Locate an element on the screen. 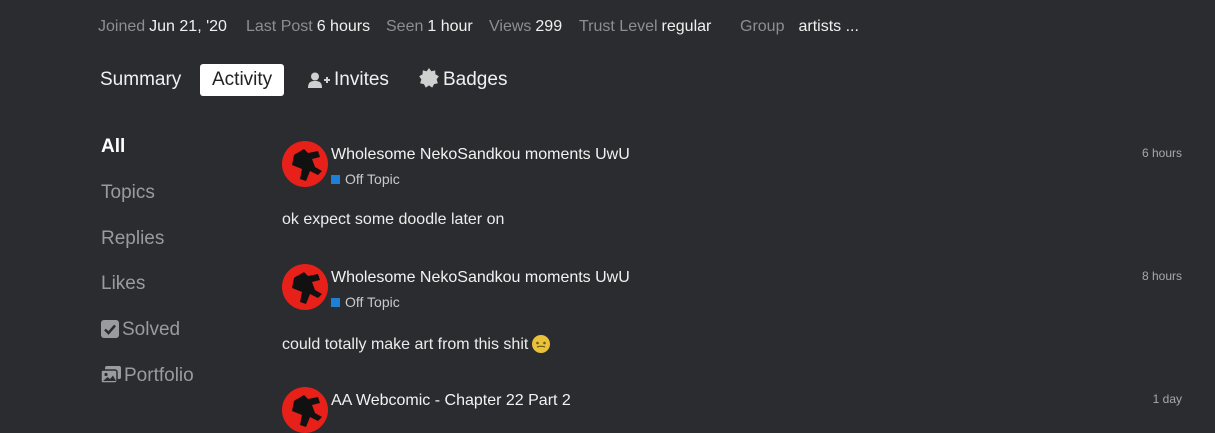  user-plus-icon is located at coordinates (319, 80).